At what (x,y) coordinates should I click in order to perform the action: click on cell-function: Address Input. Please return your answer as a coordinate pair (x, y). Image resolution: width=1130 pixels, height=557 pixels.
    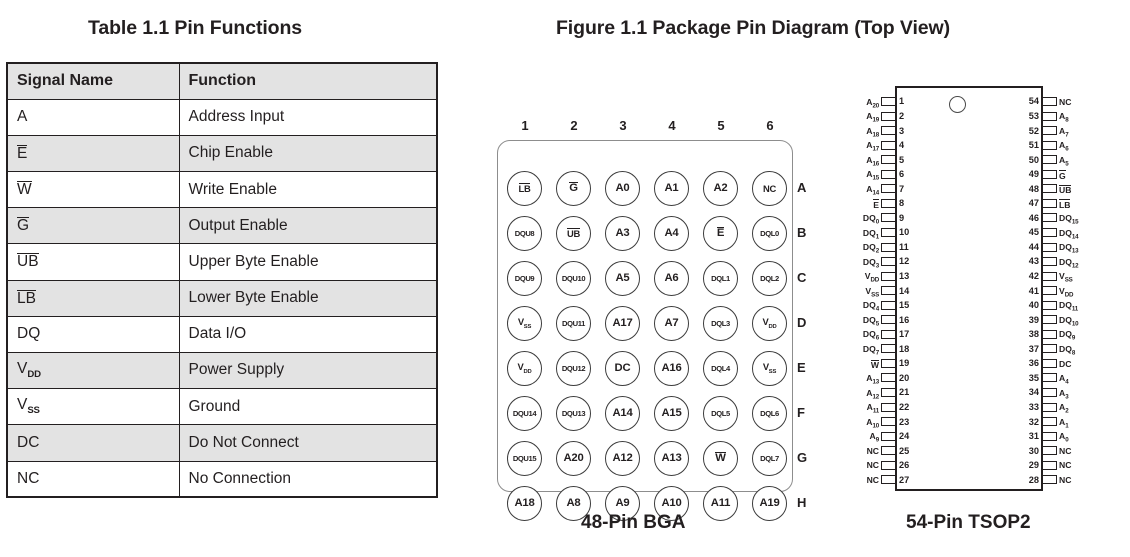
    Looking at the image, I should click on (308, 117).